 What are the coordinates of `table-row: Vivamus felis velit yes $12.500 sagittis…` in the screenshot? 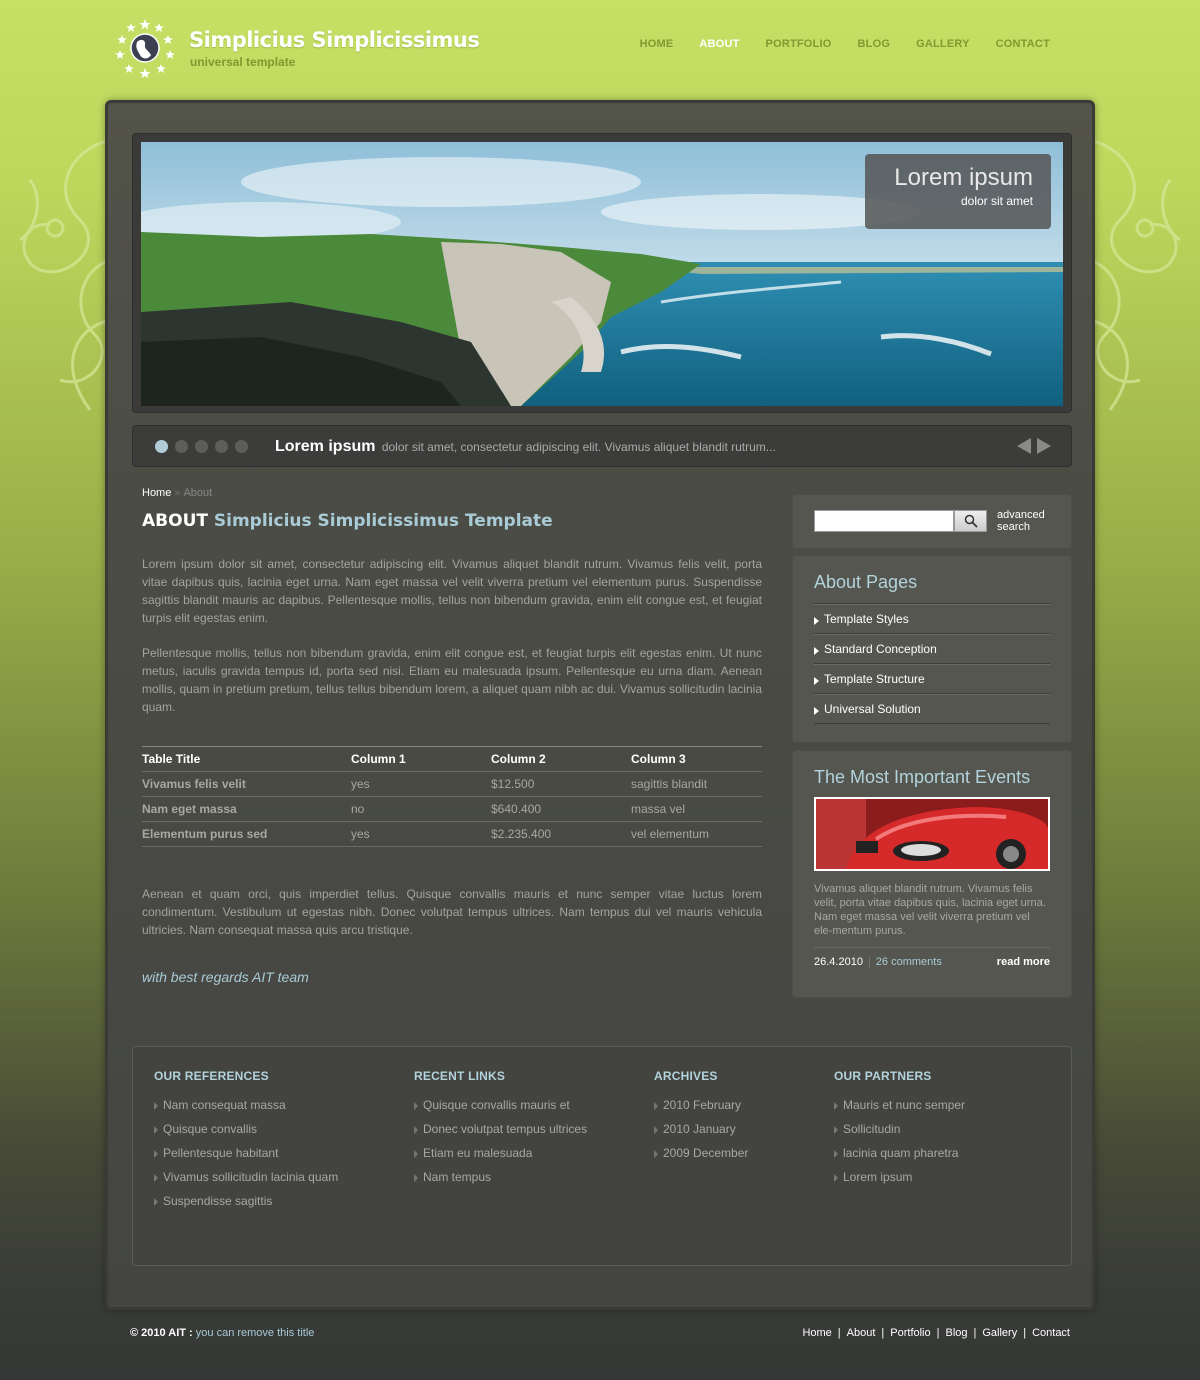 It's located at (452, 784).